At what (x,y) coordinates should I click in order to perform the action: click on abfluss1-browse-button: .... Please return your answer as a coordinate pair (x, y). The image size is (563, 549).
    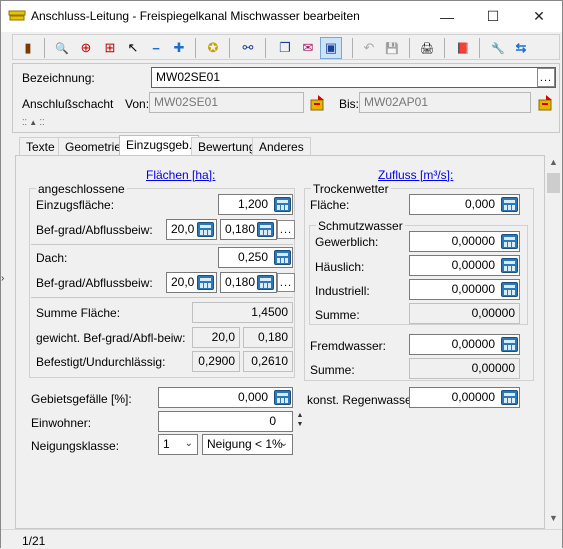
    Looking at the image, I should click on (286, 229).